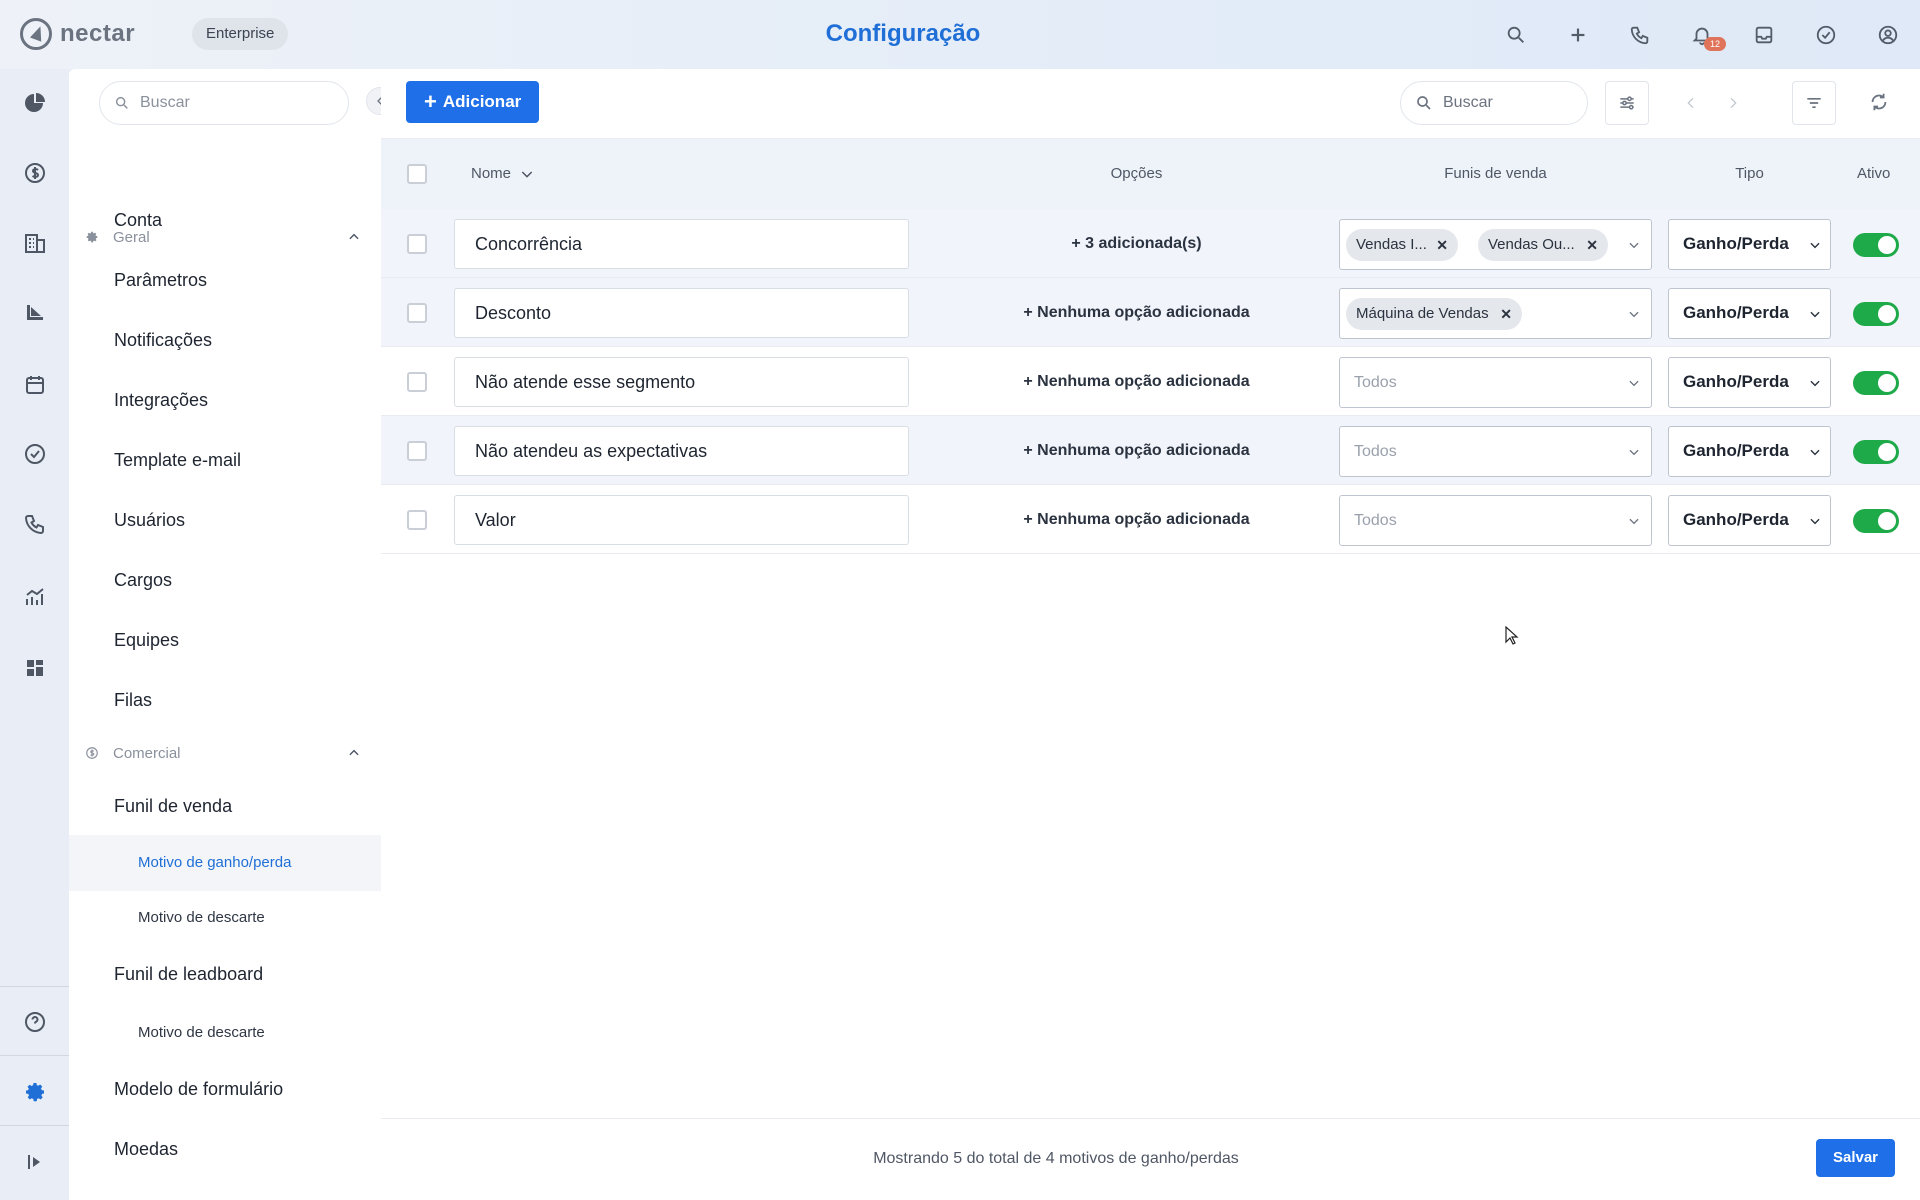 The image size is (1920, 1200). What do you see at coordinates (1691, 103) in the screenshot?
I see `prev-page-button` at bounding box center [1691, 103].